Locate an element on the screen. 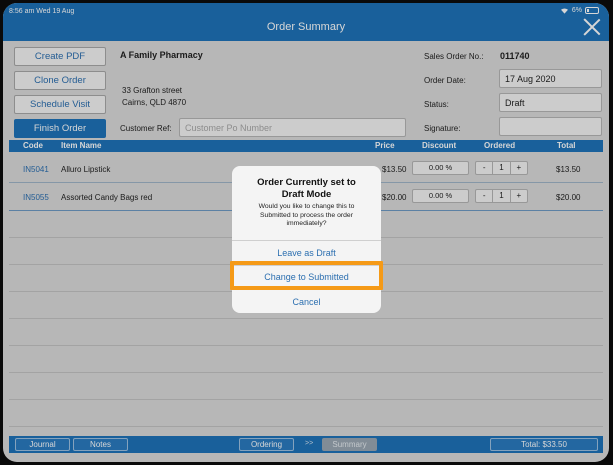 This screenshot has width=613, height=465. cancel-button: Cancel is located at coordinates (306, 302).